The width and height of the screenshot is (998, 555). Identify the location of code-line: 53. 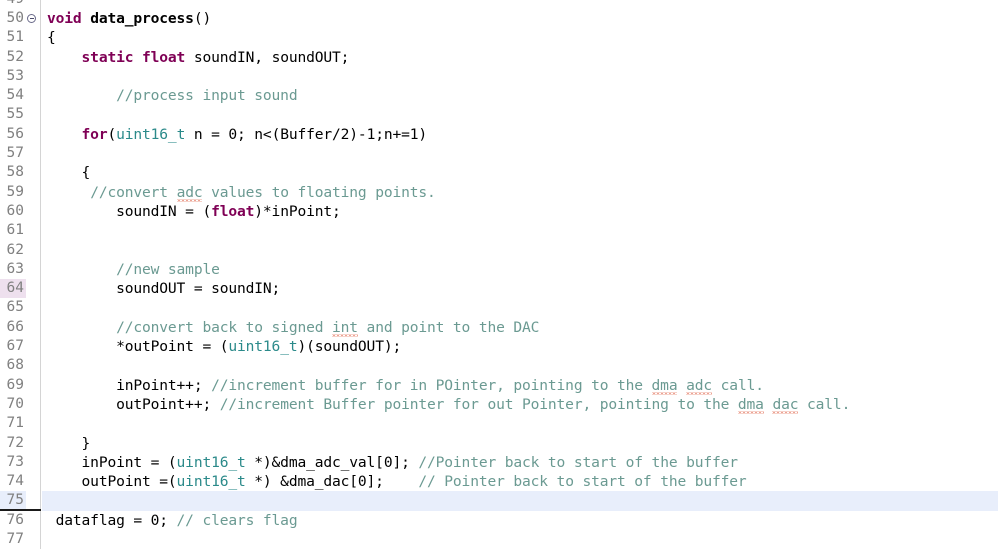
(499, 76).